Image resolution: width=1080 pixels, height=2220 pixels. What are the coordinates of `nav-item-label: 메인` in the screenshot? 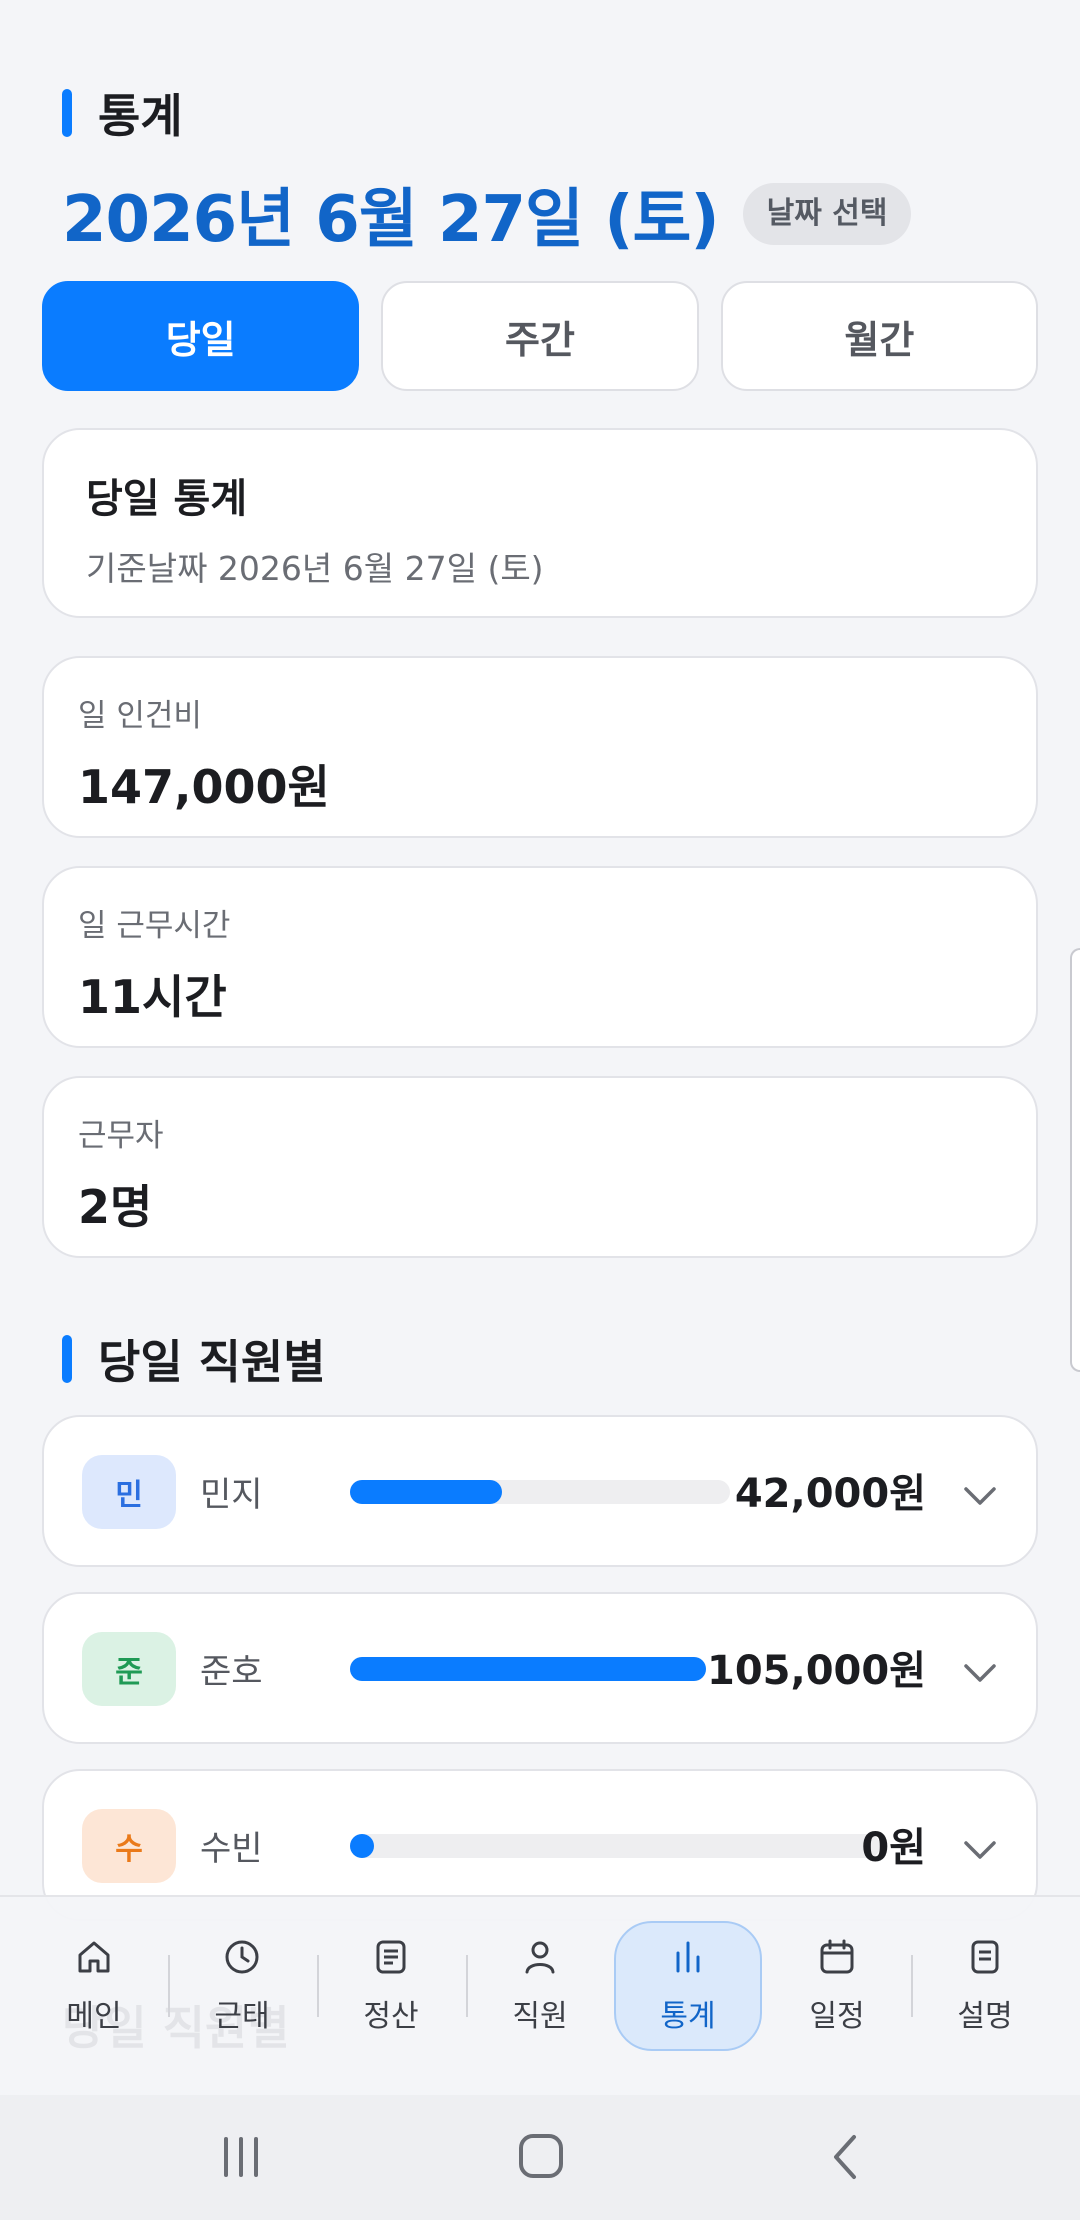 It's located at (94, 2016).